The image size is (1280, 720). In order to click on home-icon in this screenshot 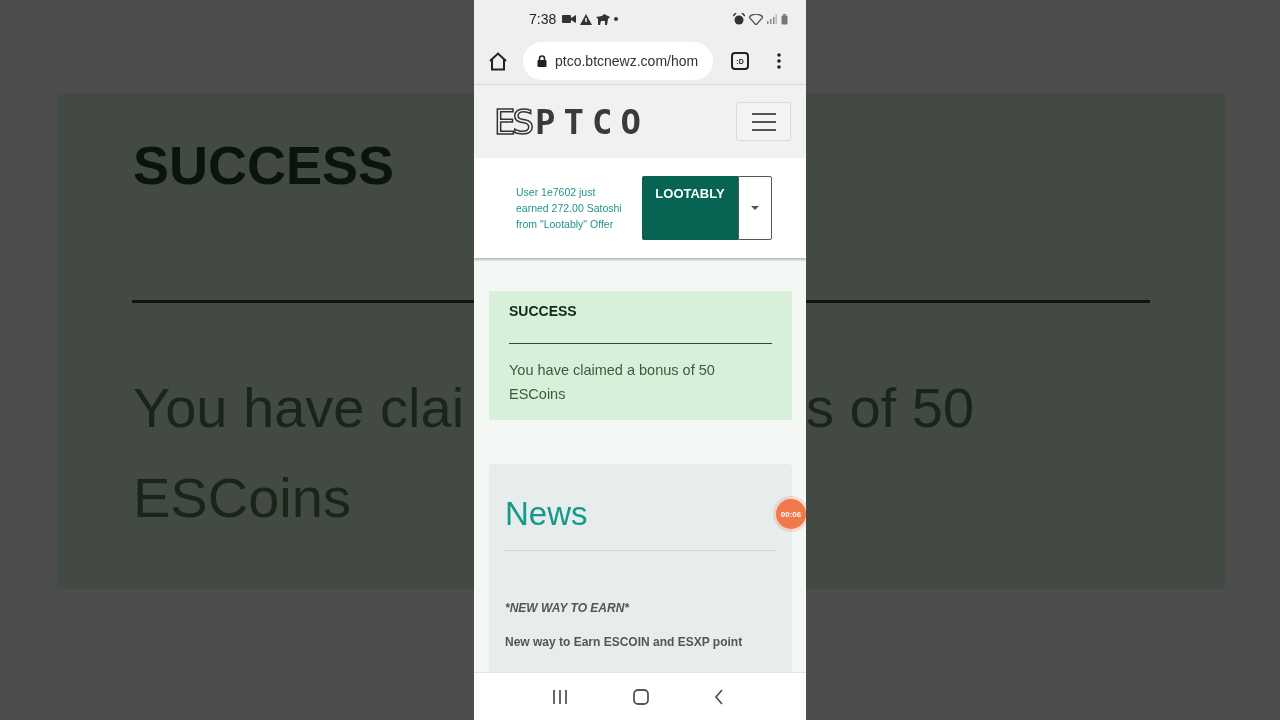, I will do `click(498, 61)`.